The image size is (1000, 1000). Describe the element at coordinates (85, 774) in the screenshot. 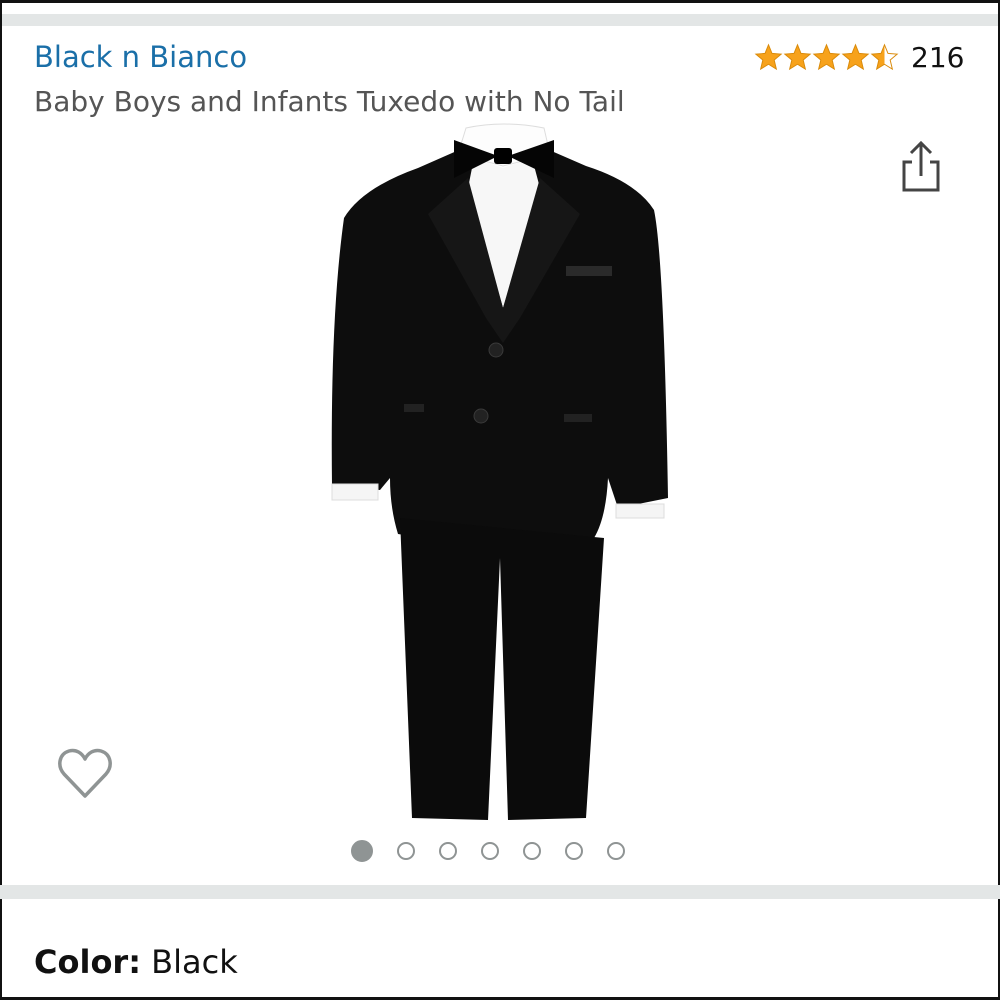

I see `heart-outline-icon` at that location.